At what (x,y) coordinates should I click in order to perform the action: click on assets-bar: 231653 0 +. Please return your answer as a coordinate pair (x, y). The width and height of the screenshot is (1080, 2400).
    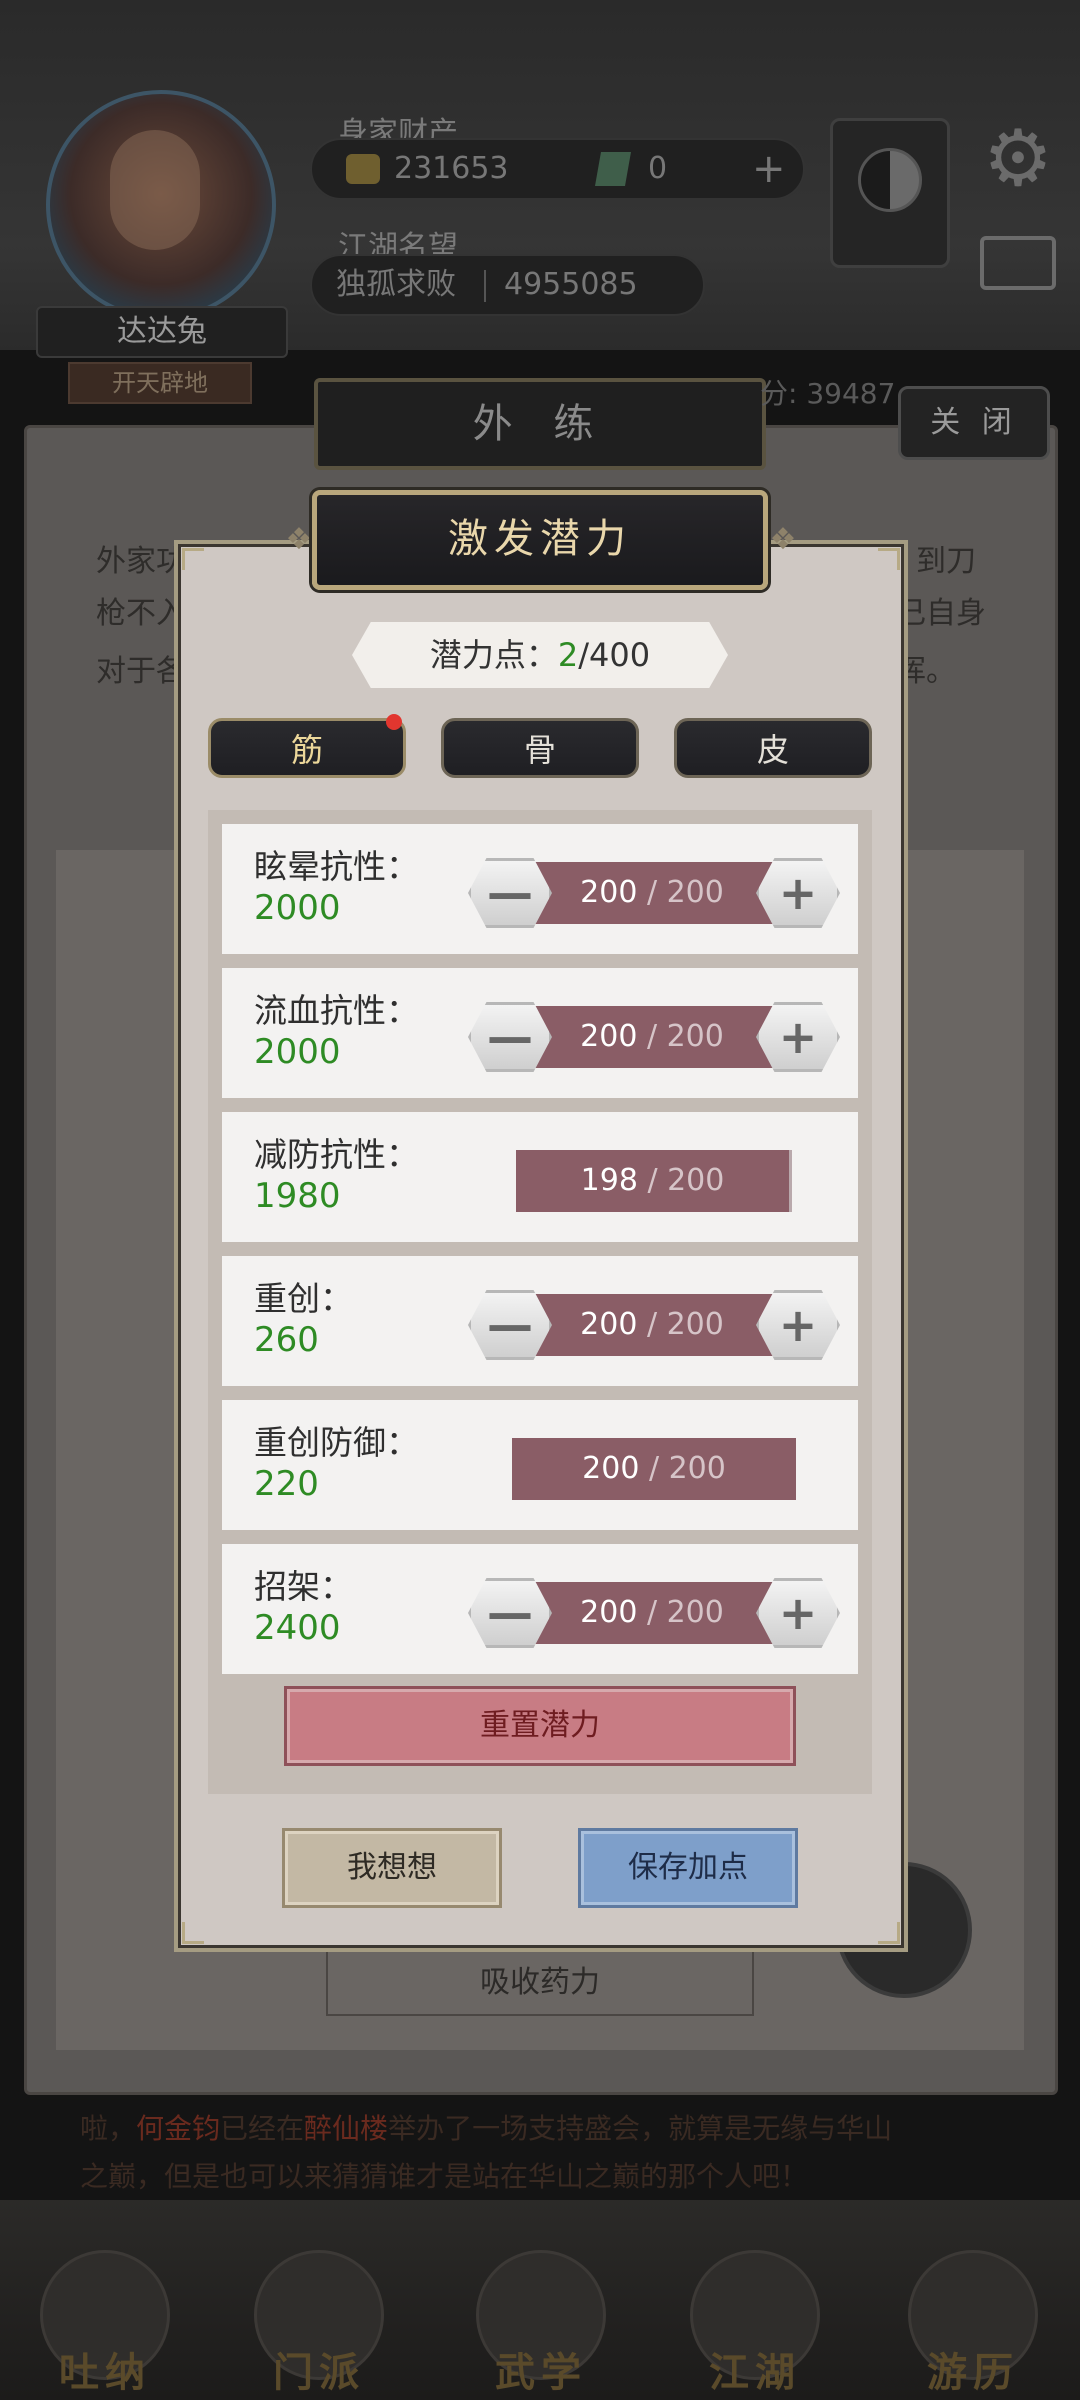
    Looking at the image, I should click on (557, 169).